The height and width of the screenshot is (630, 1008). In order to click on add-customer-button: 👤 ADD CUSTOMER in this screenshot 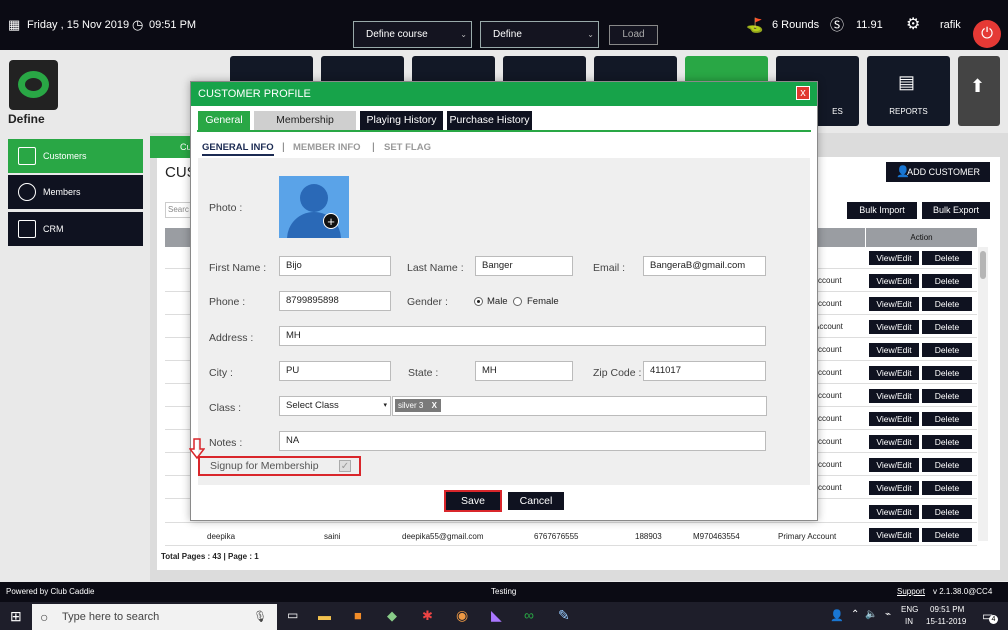, I will do `click(938, 172)`.